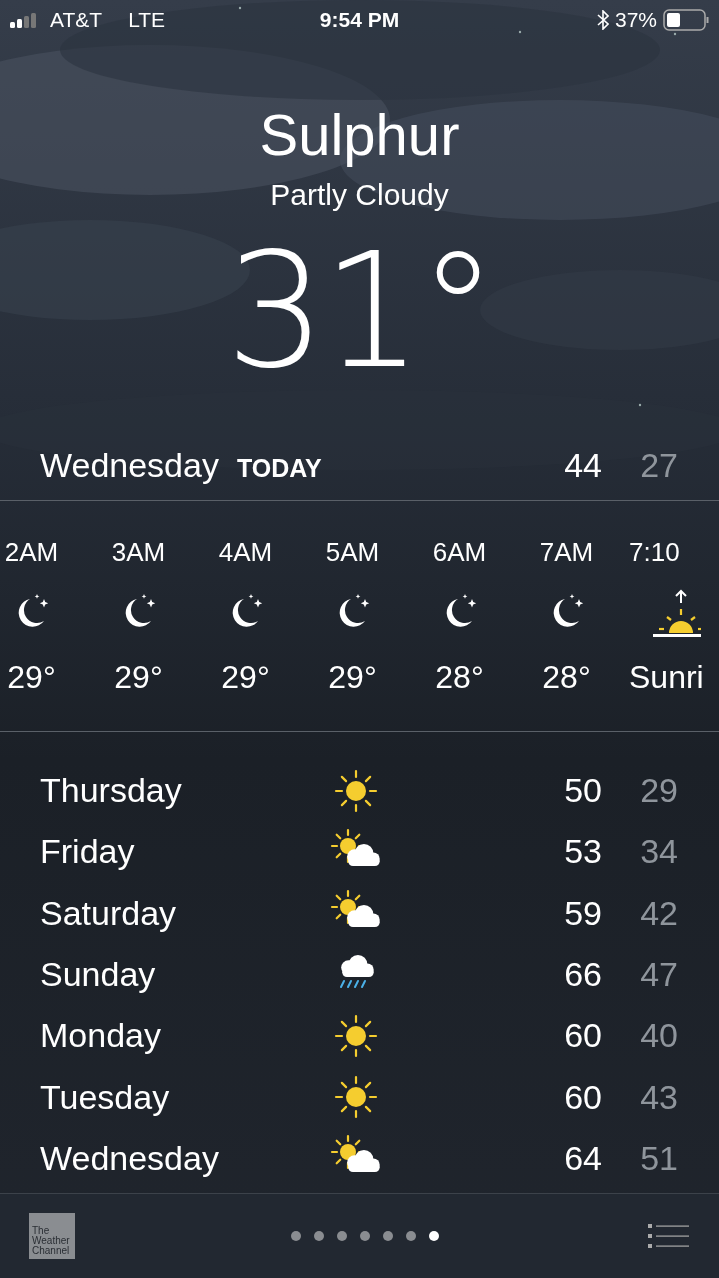  What do you see at coordinates (658, 975) in the screenshot?
I see `low-temperature: 47` at bounding box center [658, 975].